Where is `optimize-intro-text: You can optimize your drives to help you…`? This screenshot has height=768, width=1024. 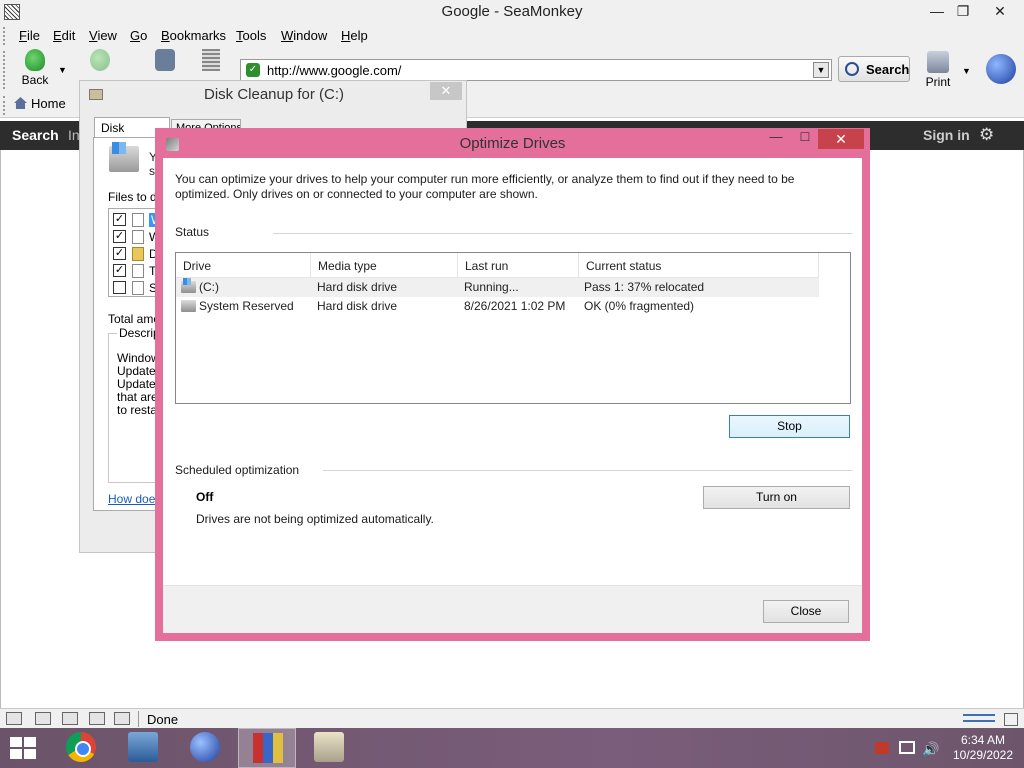
optimize-intro-text: You can optimize your drives to help you… is located at coordinates (485, 186).